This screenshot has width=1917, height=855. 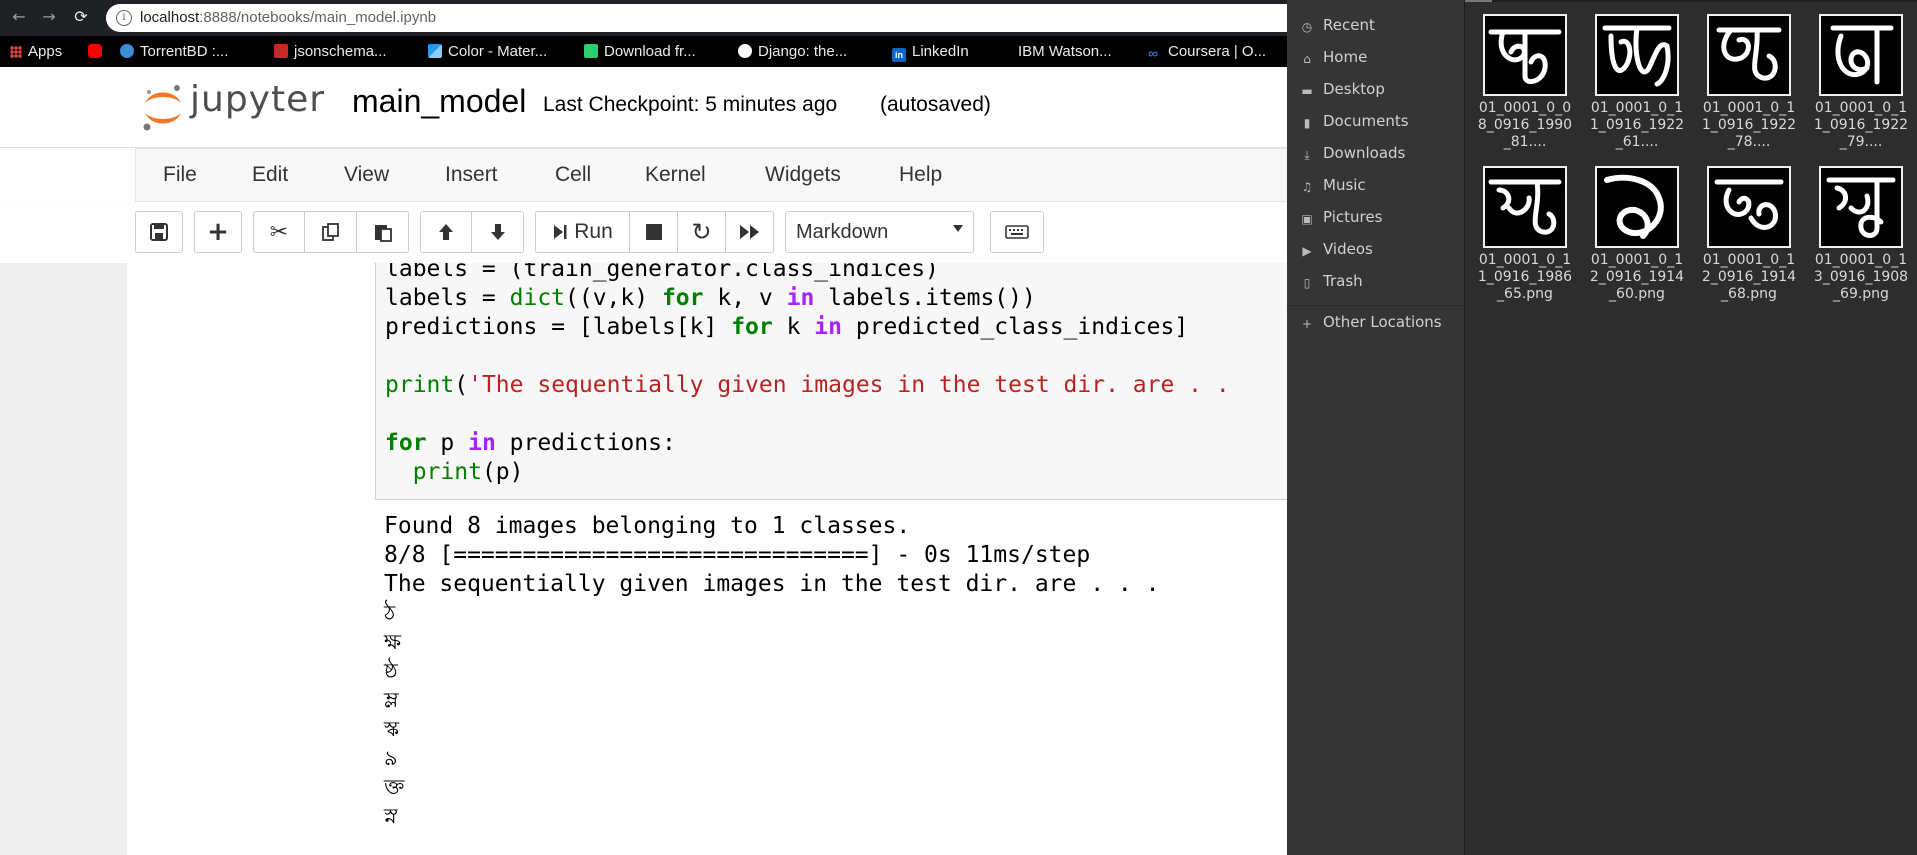 What do you see at coordinates (124, 18) in the screenshot?
I see `info-icon: i` at bounding box center [124, 18].